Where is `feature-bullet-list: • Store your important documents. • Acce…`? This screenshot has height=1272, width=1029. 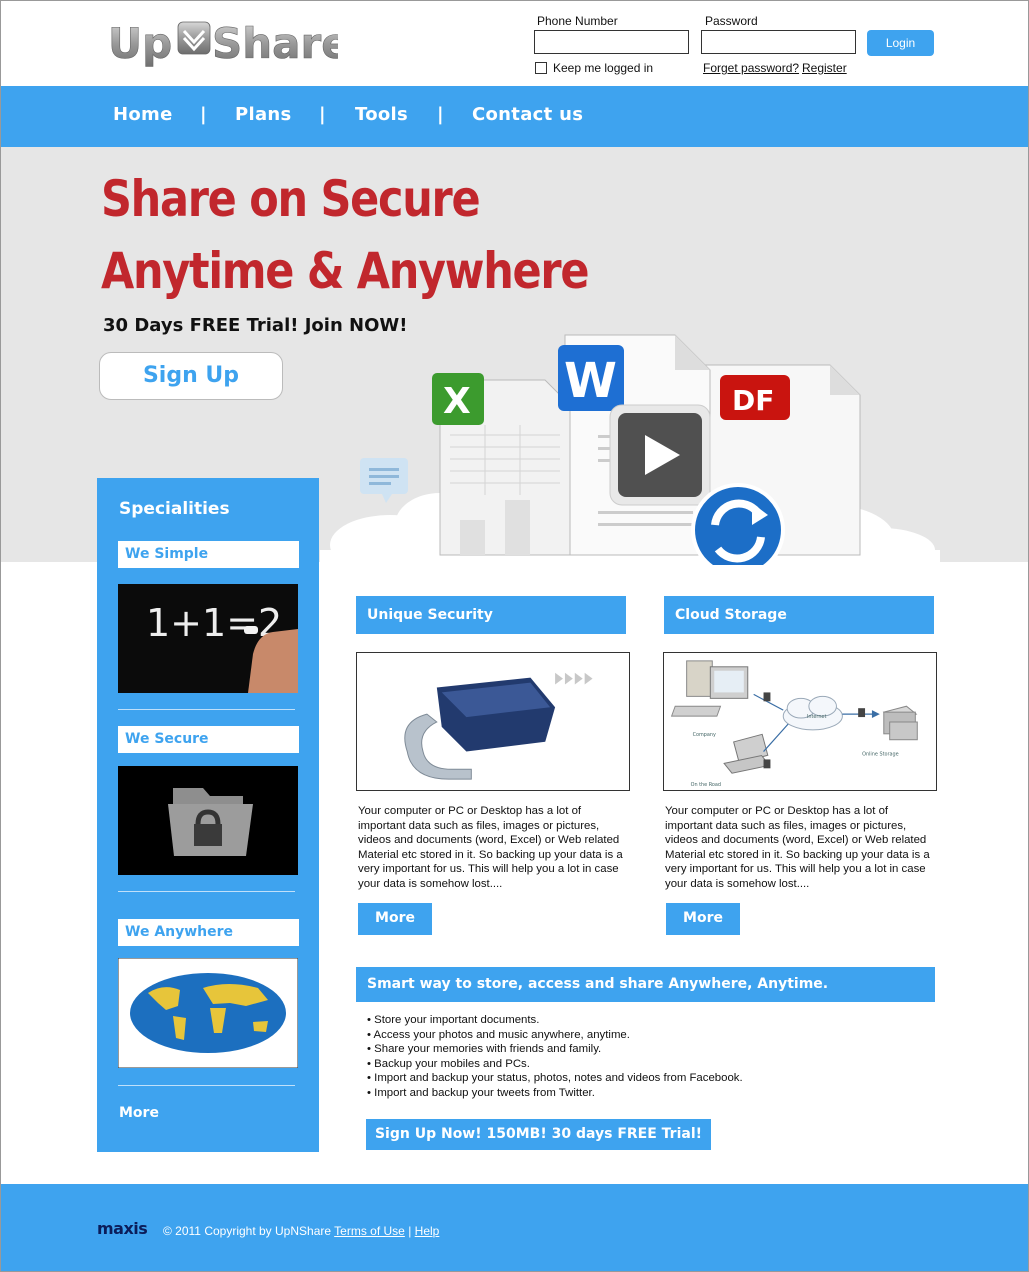
feature-bullet-list: • Store your important documents. • Acce… is located at coordinates (555, 1056).